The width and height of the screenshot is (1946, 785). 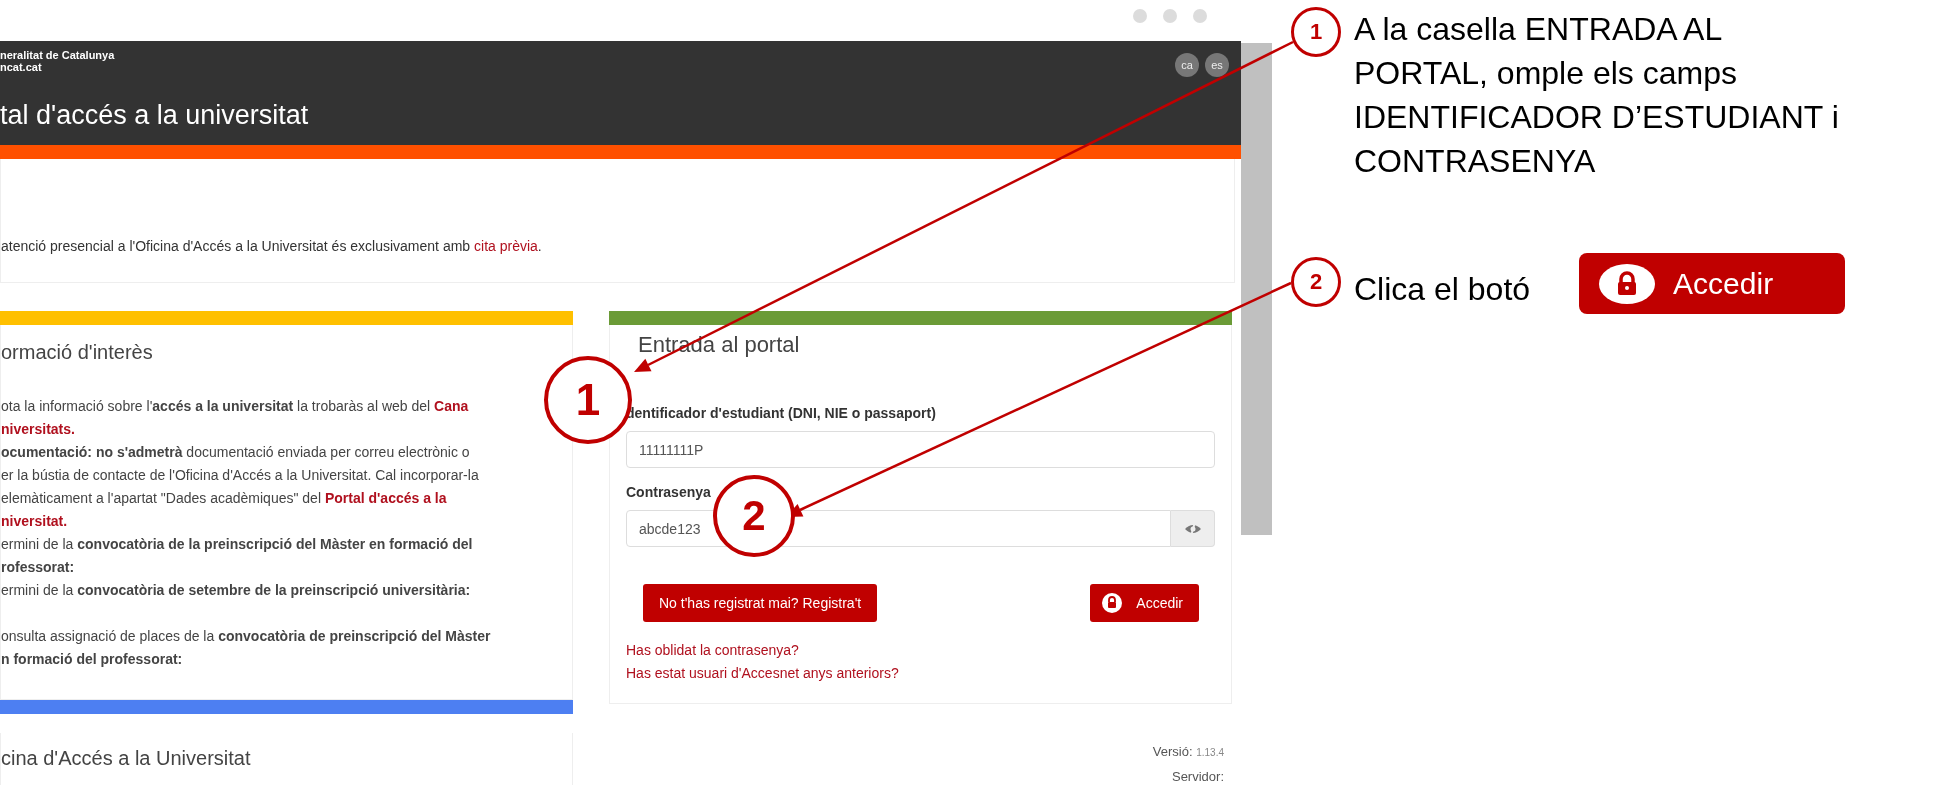 What do you see at coordinates (385, 498) in the screenshot?
I see `info-link: Portal d'accés a la` at bounding box center [385, 498].